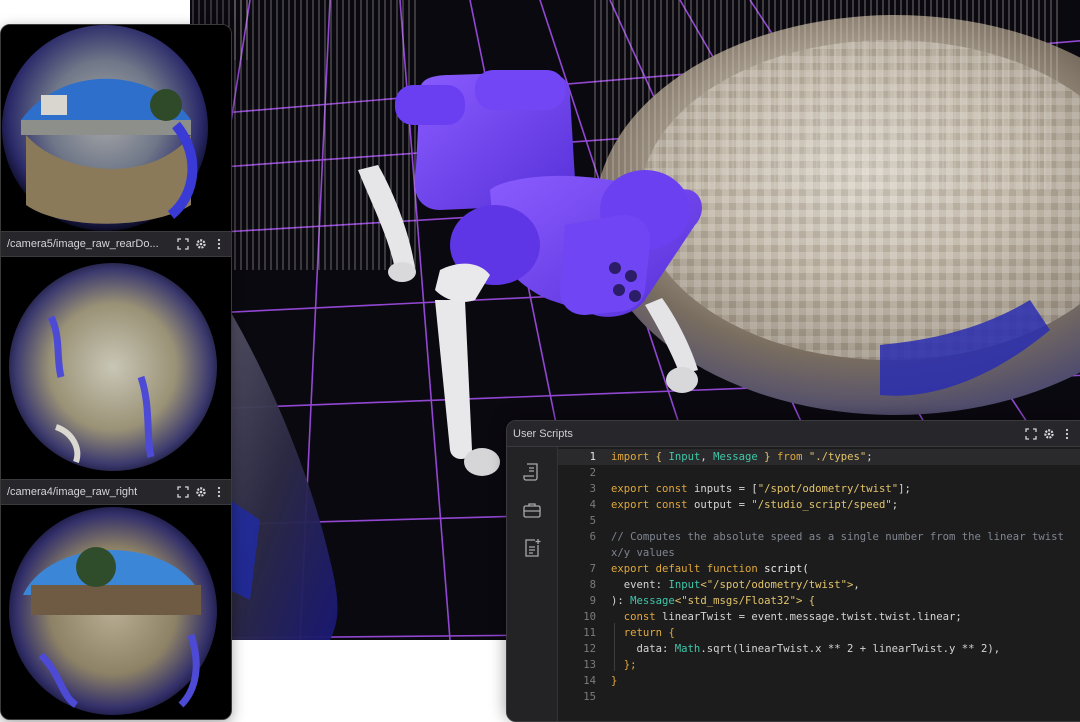 This screenshot has width=1080, height=722. I want to click on code-line: 9 ): Message<"std_msgs/Float32"> {, so click(819, 601).